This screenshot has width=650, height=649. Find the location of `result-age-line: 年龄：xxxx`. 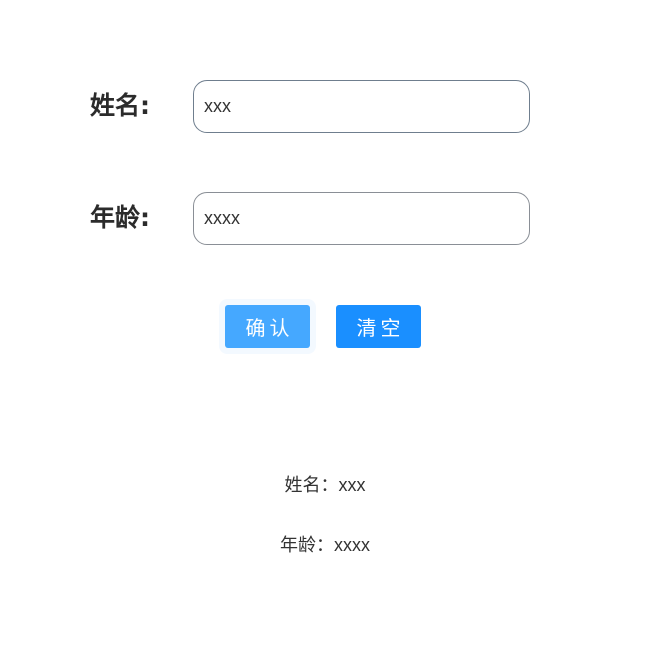

result-age-line: 年龄：xxxx is located at coordinates (325, 544).